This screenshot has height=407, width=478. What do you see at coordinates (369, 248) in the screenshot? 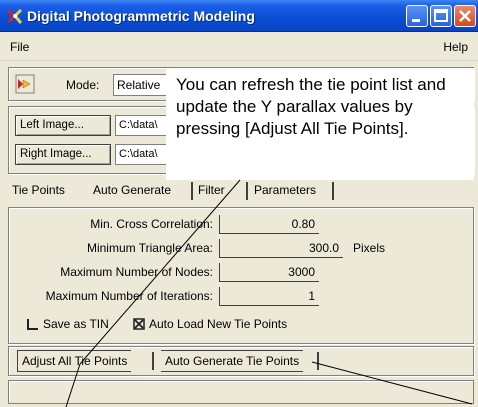
I see `triangle-area-unit: Pixels` at bounding box center [369, 248].